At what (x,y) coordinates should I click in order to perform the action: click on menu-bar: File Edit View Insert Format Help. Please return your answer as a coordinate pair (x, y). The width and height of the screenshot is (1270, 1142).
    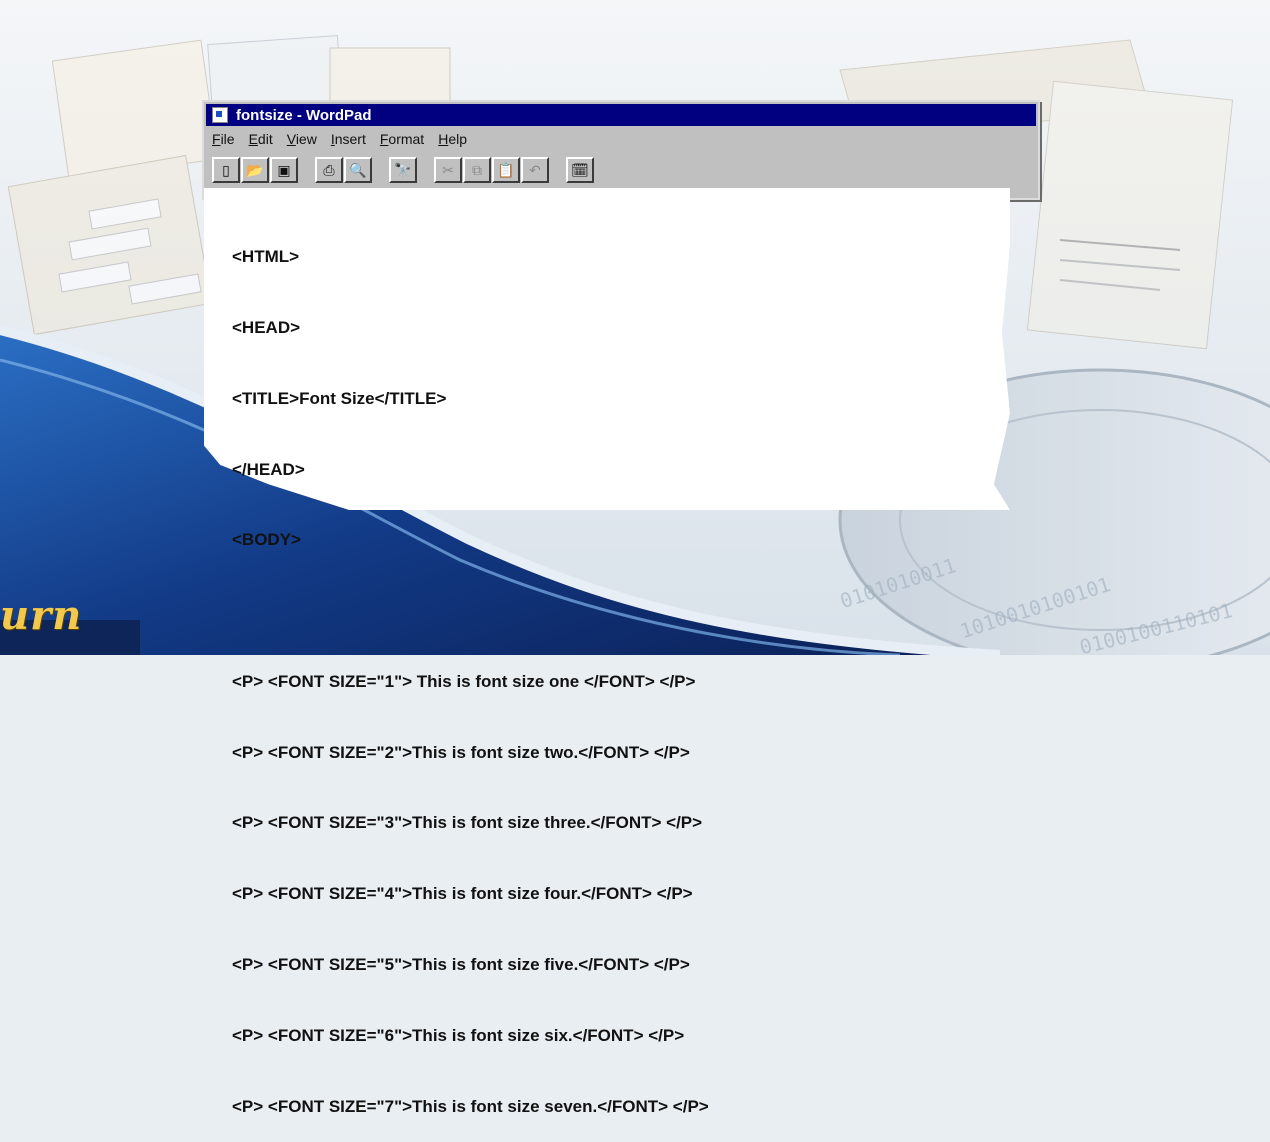
    Looking at the image, I should click on (621, 139).